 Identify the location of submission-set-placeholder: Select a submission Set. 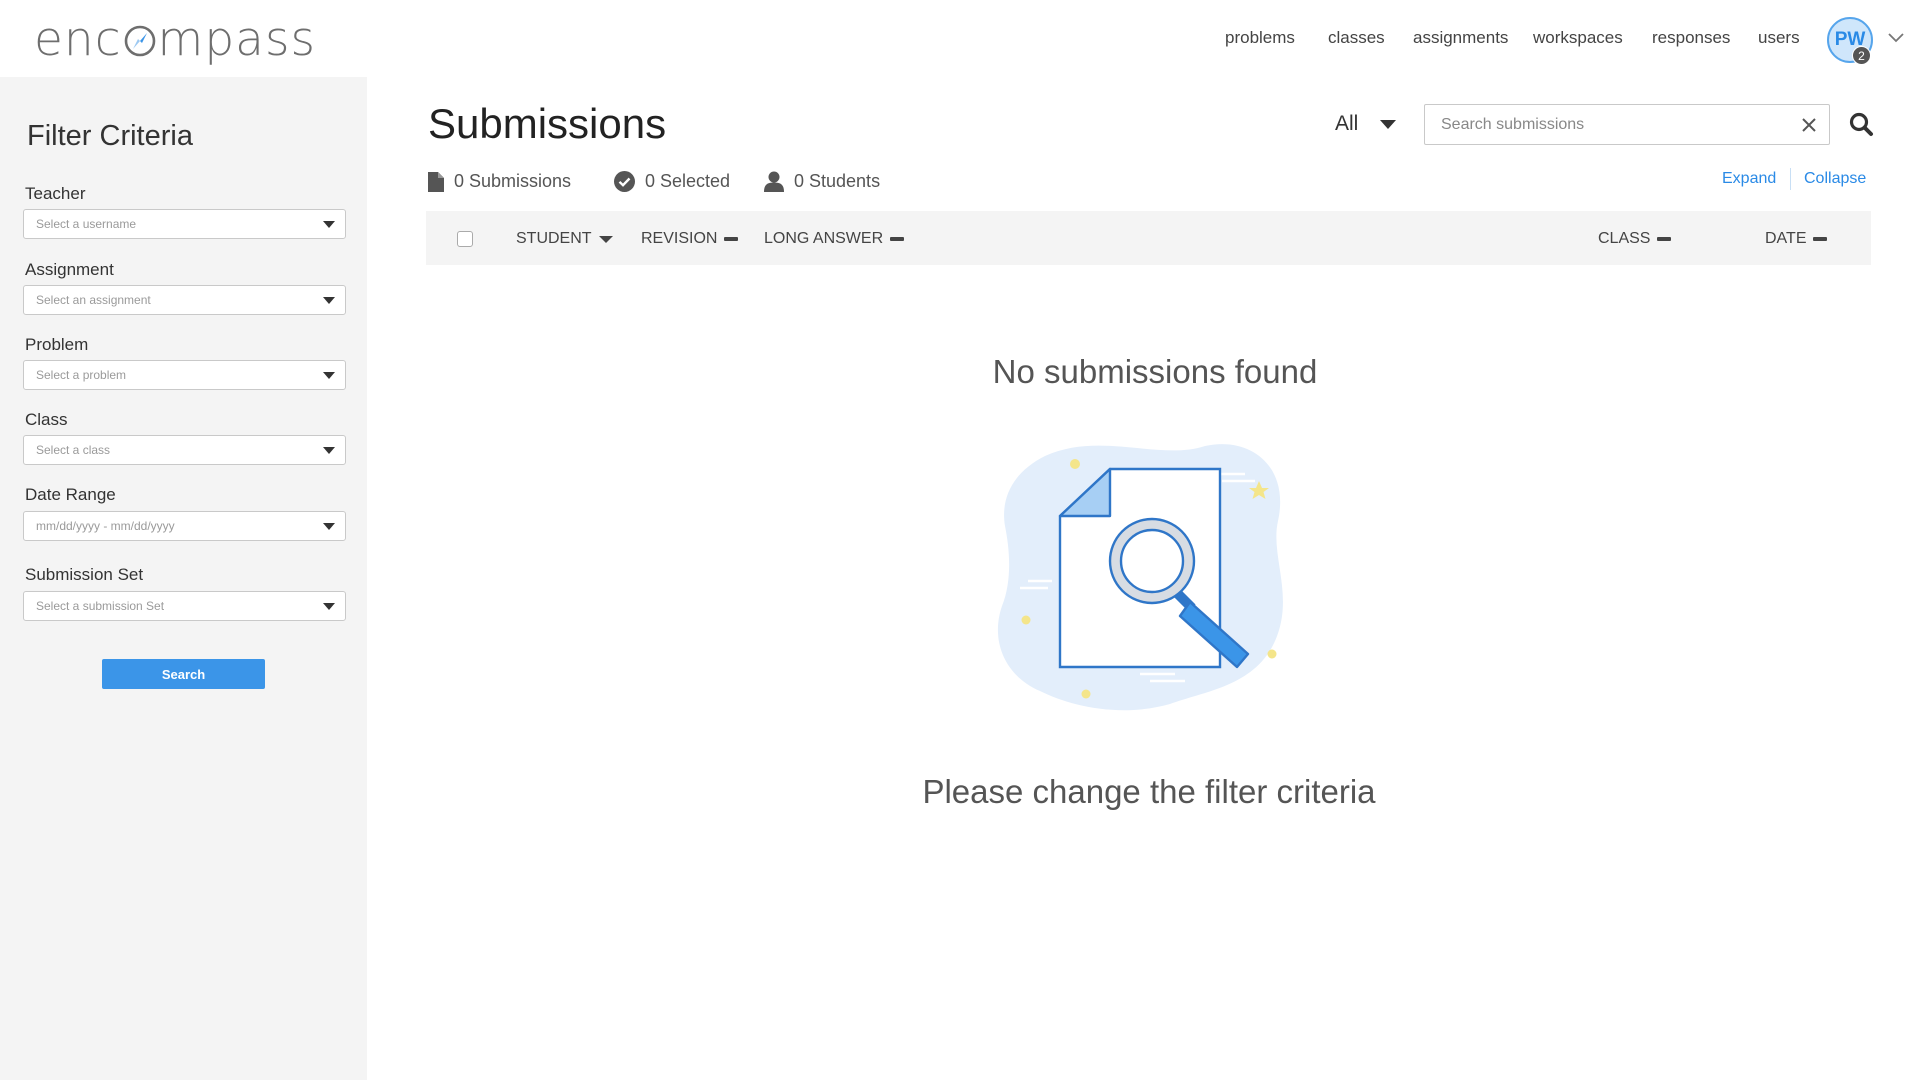
(100, 606).